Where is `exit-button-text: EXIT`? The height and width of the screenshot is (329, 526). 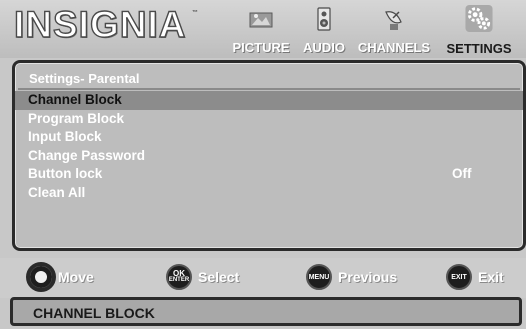 exit-button-text: EXIT is located at coordinates (459, 277).